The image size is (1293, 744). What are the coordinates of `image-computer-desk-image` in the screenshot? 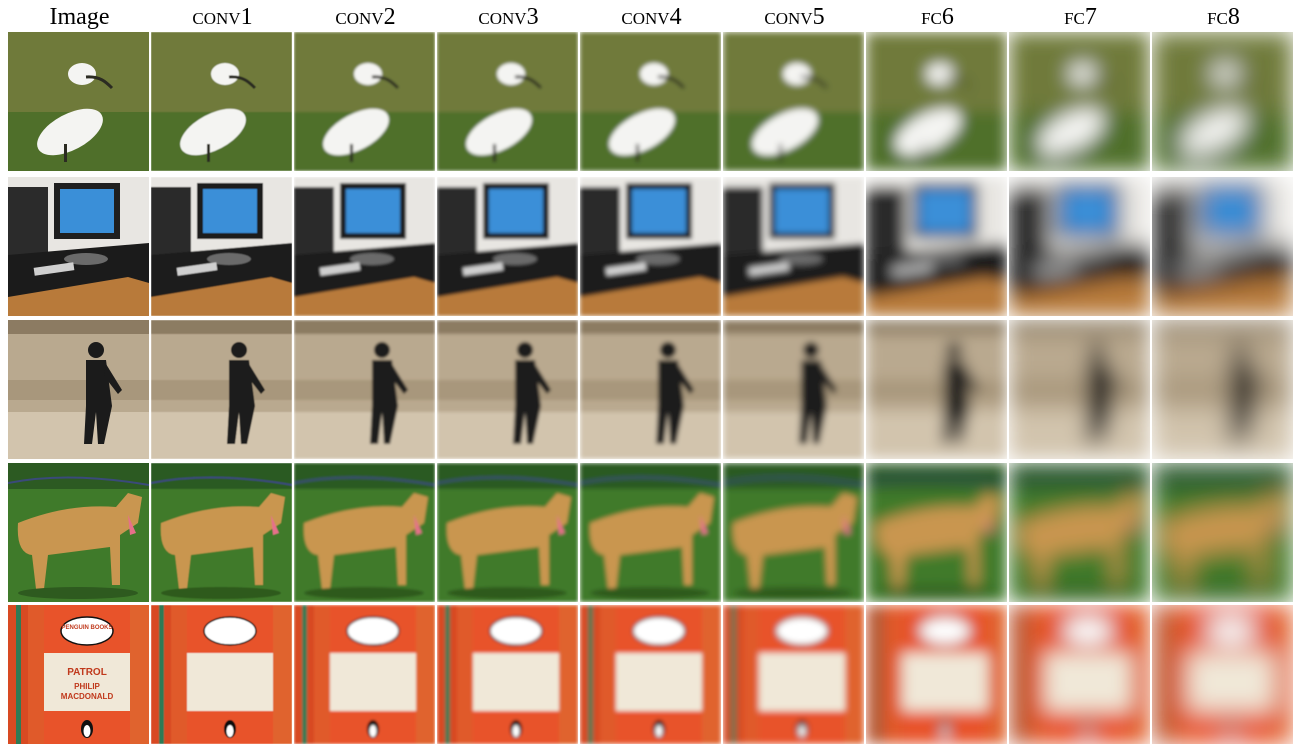 It's located at (78, 246).